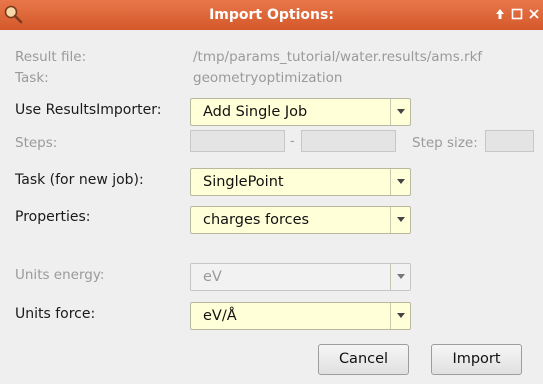 This screenshot has width=543, height=384. I want to click on units-energy-dropdown: eV, so click(300, 277).